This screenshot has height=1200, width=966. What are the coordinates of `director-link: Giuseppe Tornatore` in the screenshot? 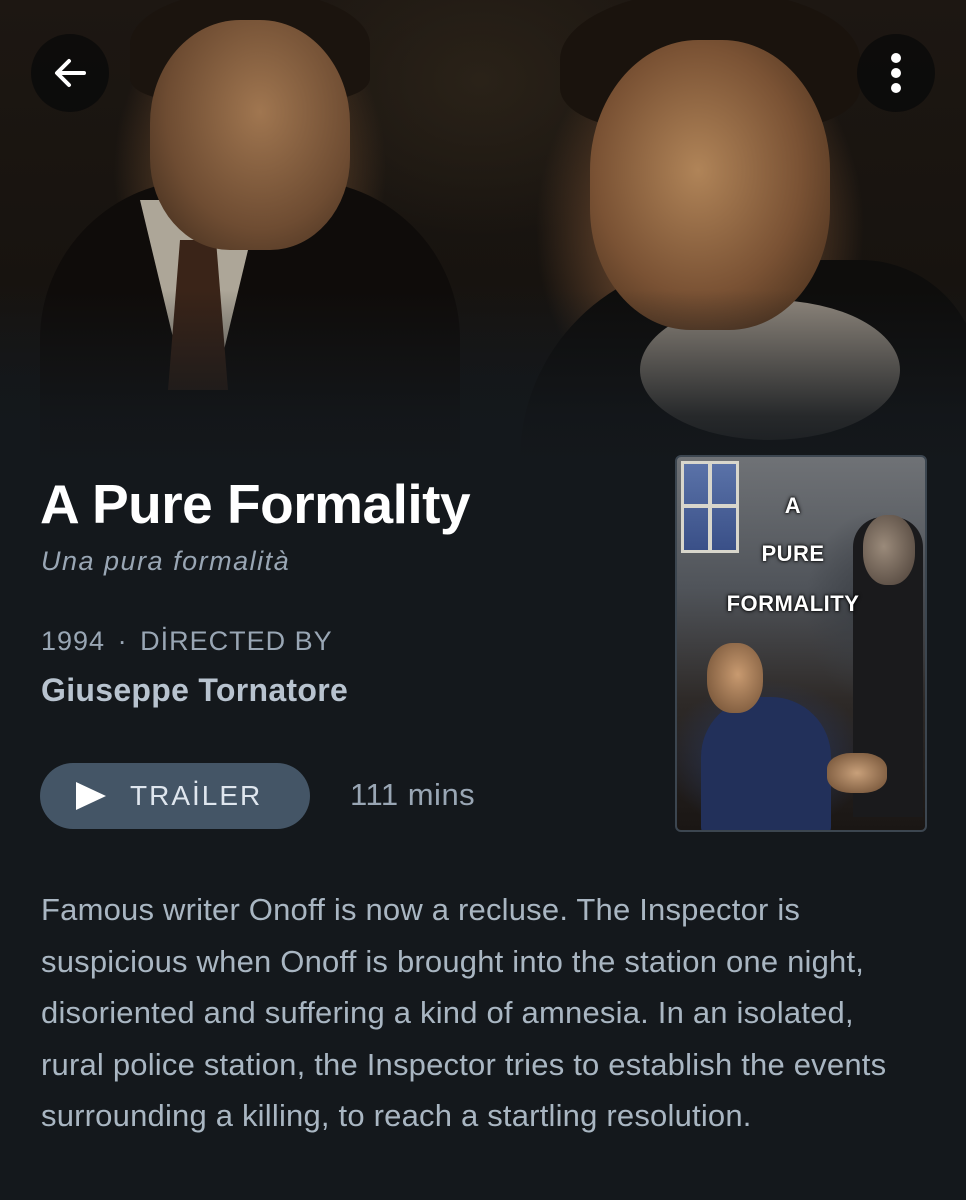 It's located at (194, 690).